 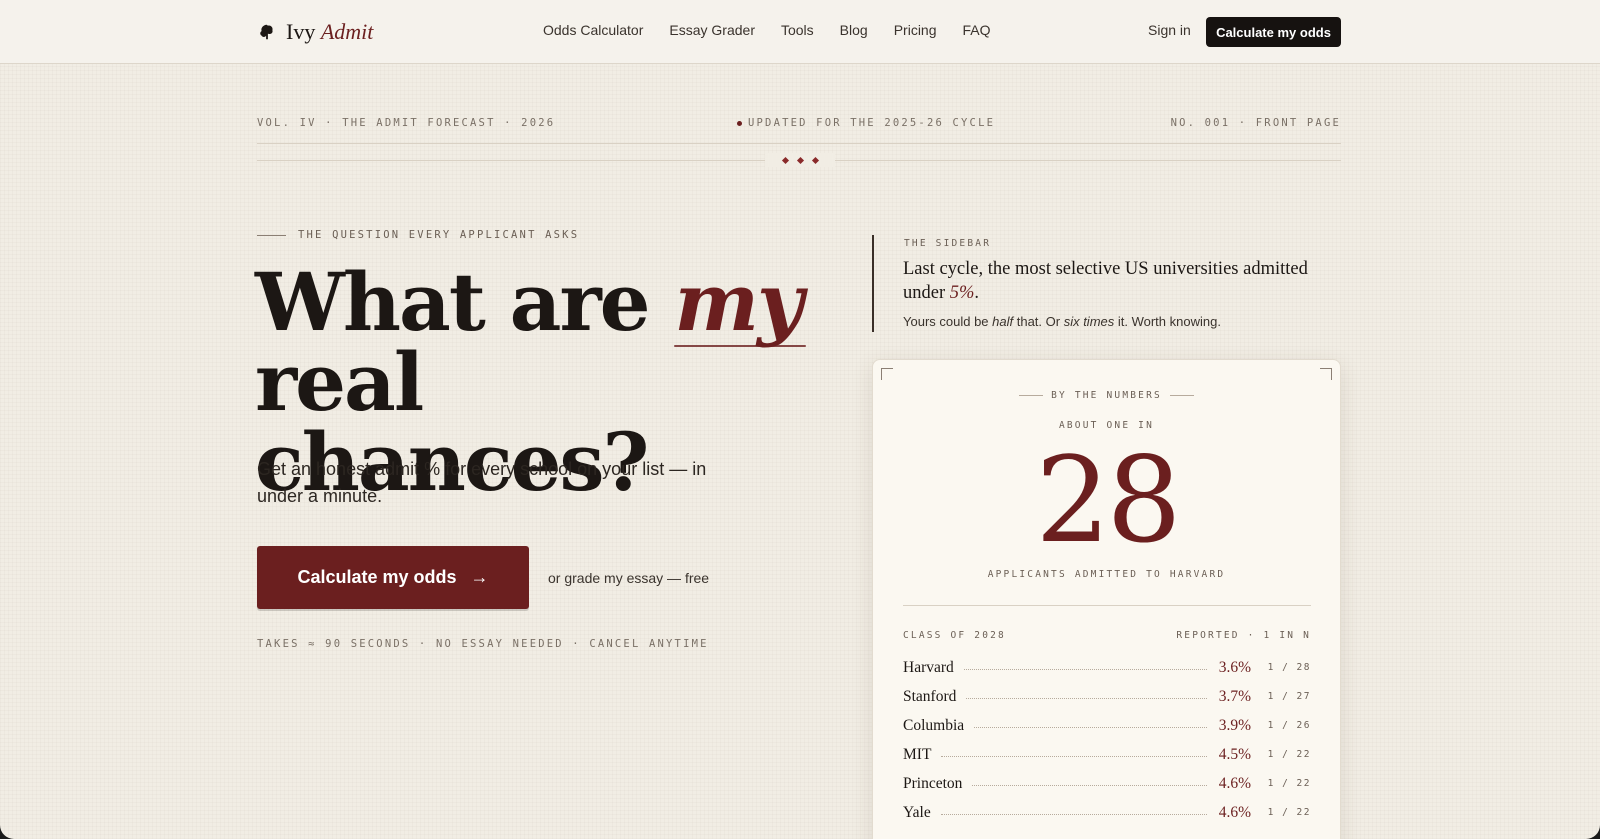 I want to click on nav-link-odds-calculator: Odds Calculator, so click(x=593, y=30).